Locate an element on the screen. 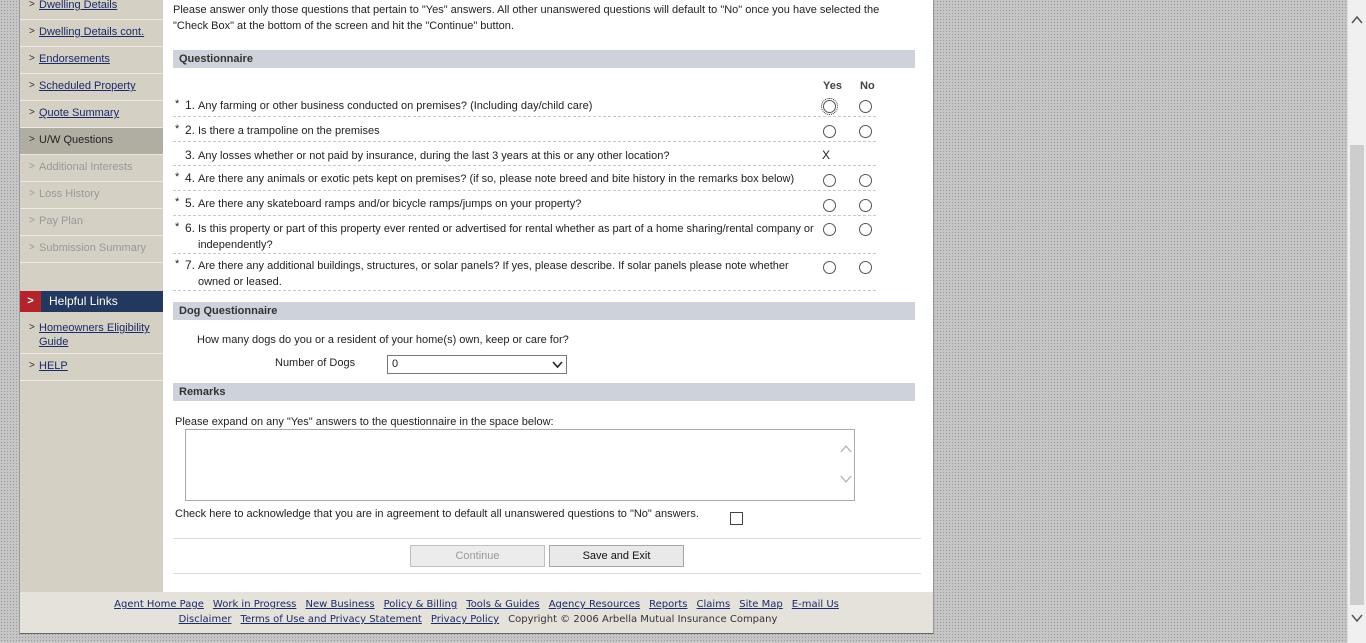 Image resolution: width=1366 pixels, height=643 pixels. sidebar-item-label: Additional Interests is located at coordinates (86, 167).